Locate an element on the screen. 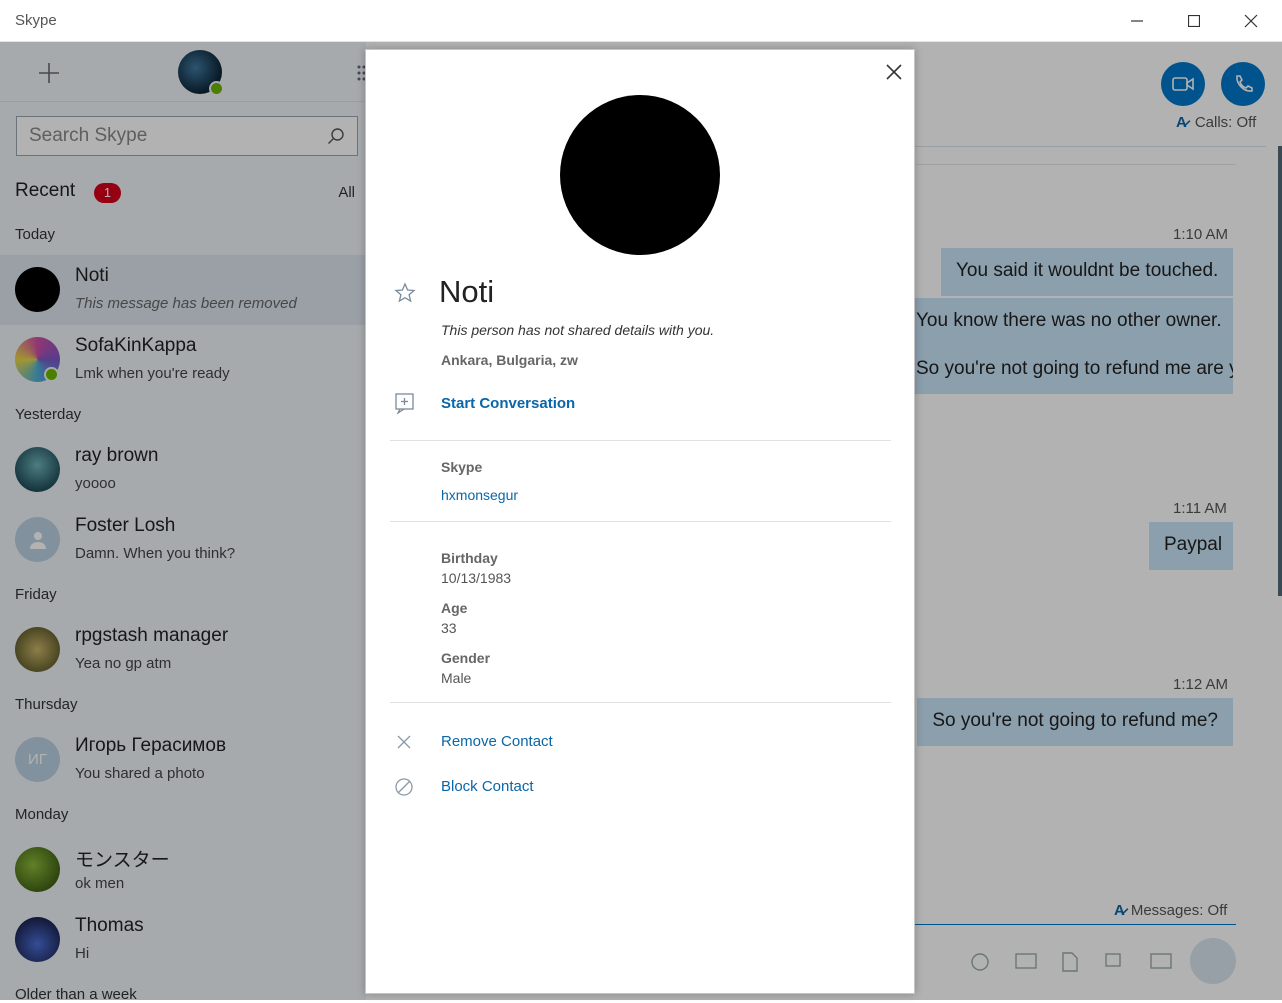  profile-avatar is located at coordinates (640, 175).